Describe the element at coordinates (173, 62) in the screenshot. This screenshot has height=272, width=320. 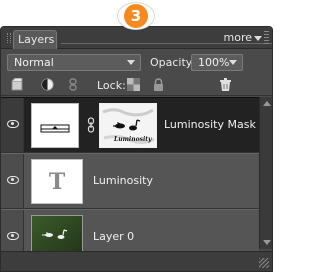
I see `opacity-label: Opacity:` at that location.